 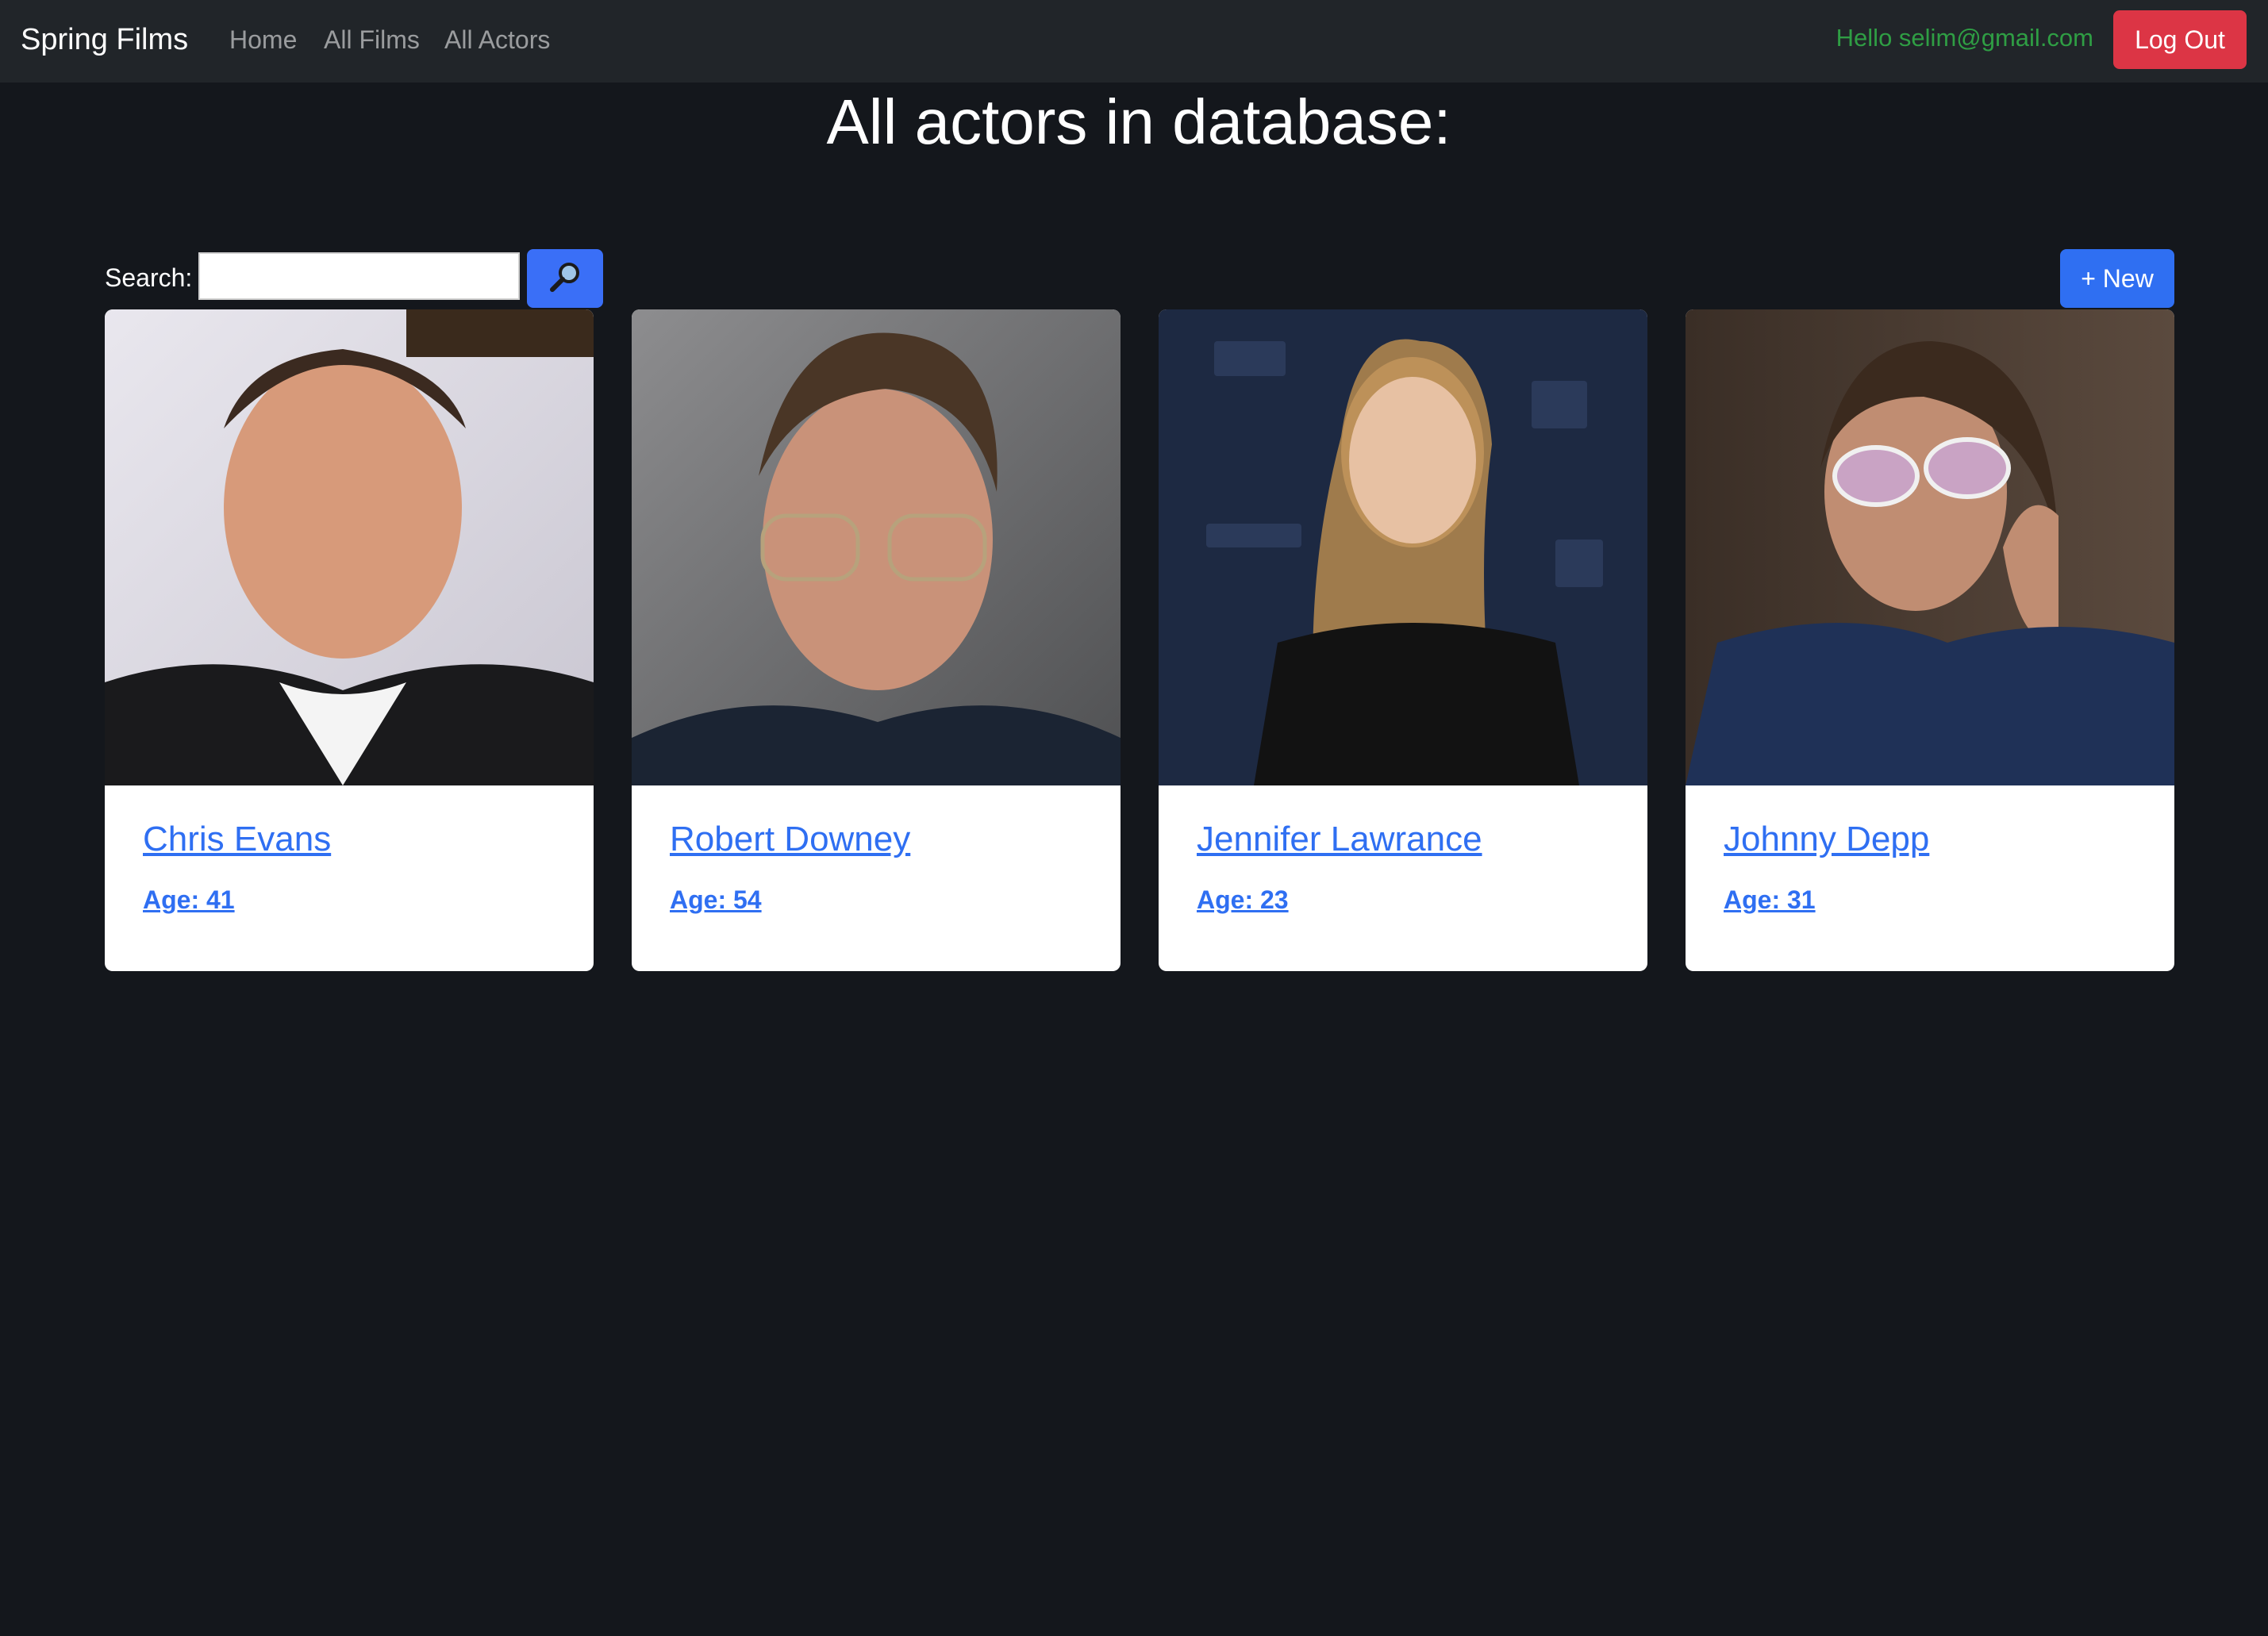 I want to click on nav-link-all-actors: All Actors, so click(x=497, y=40).